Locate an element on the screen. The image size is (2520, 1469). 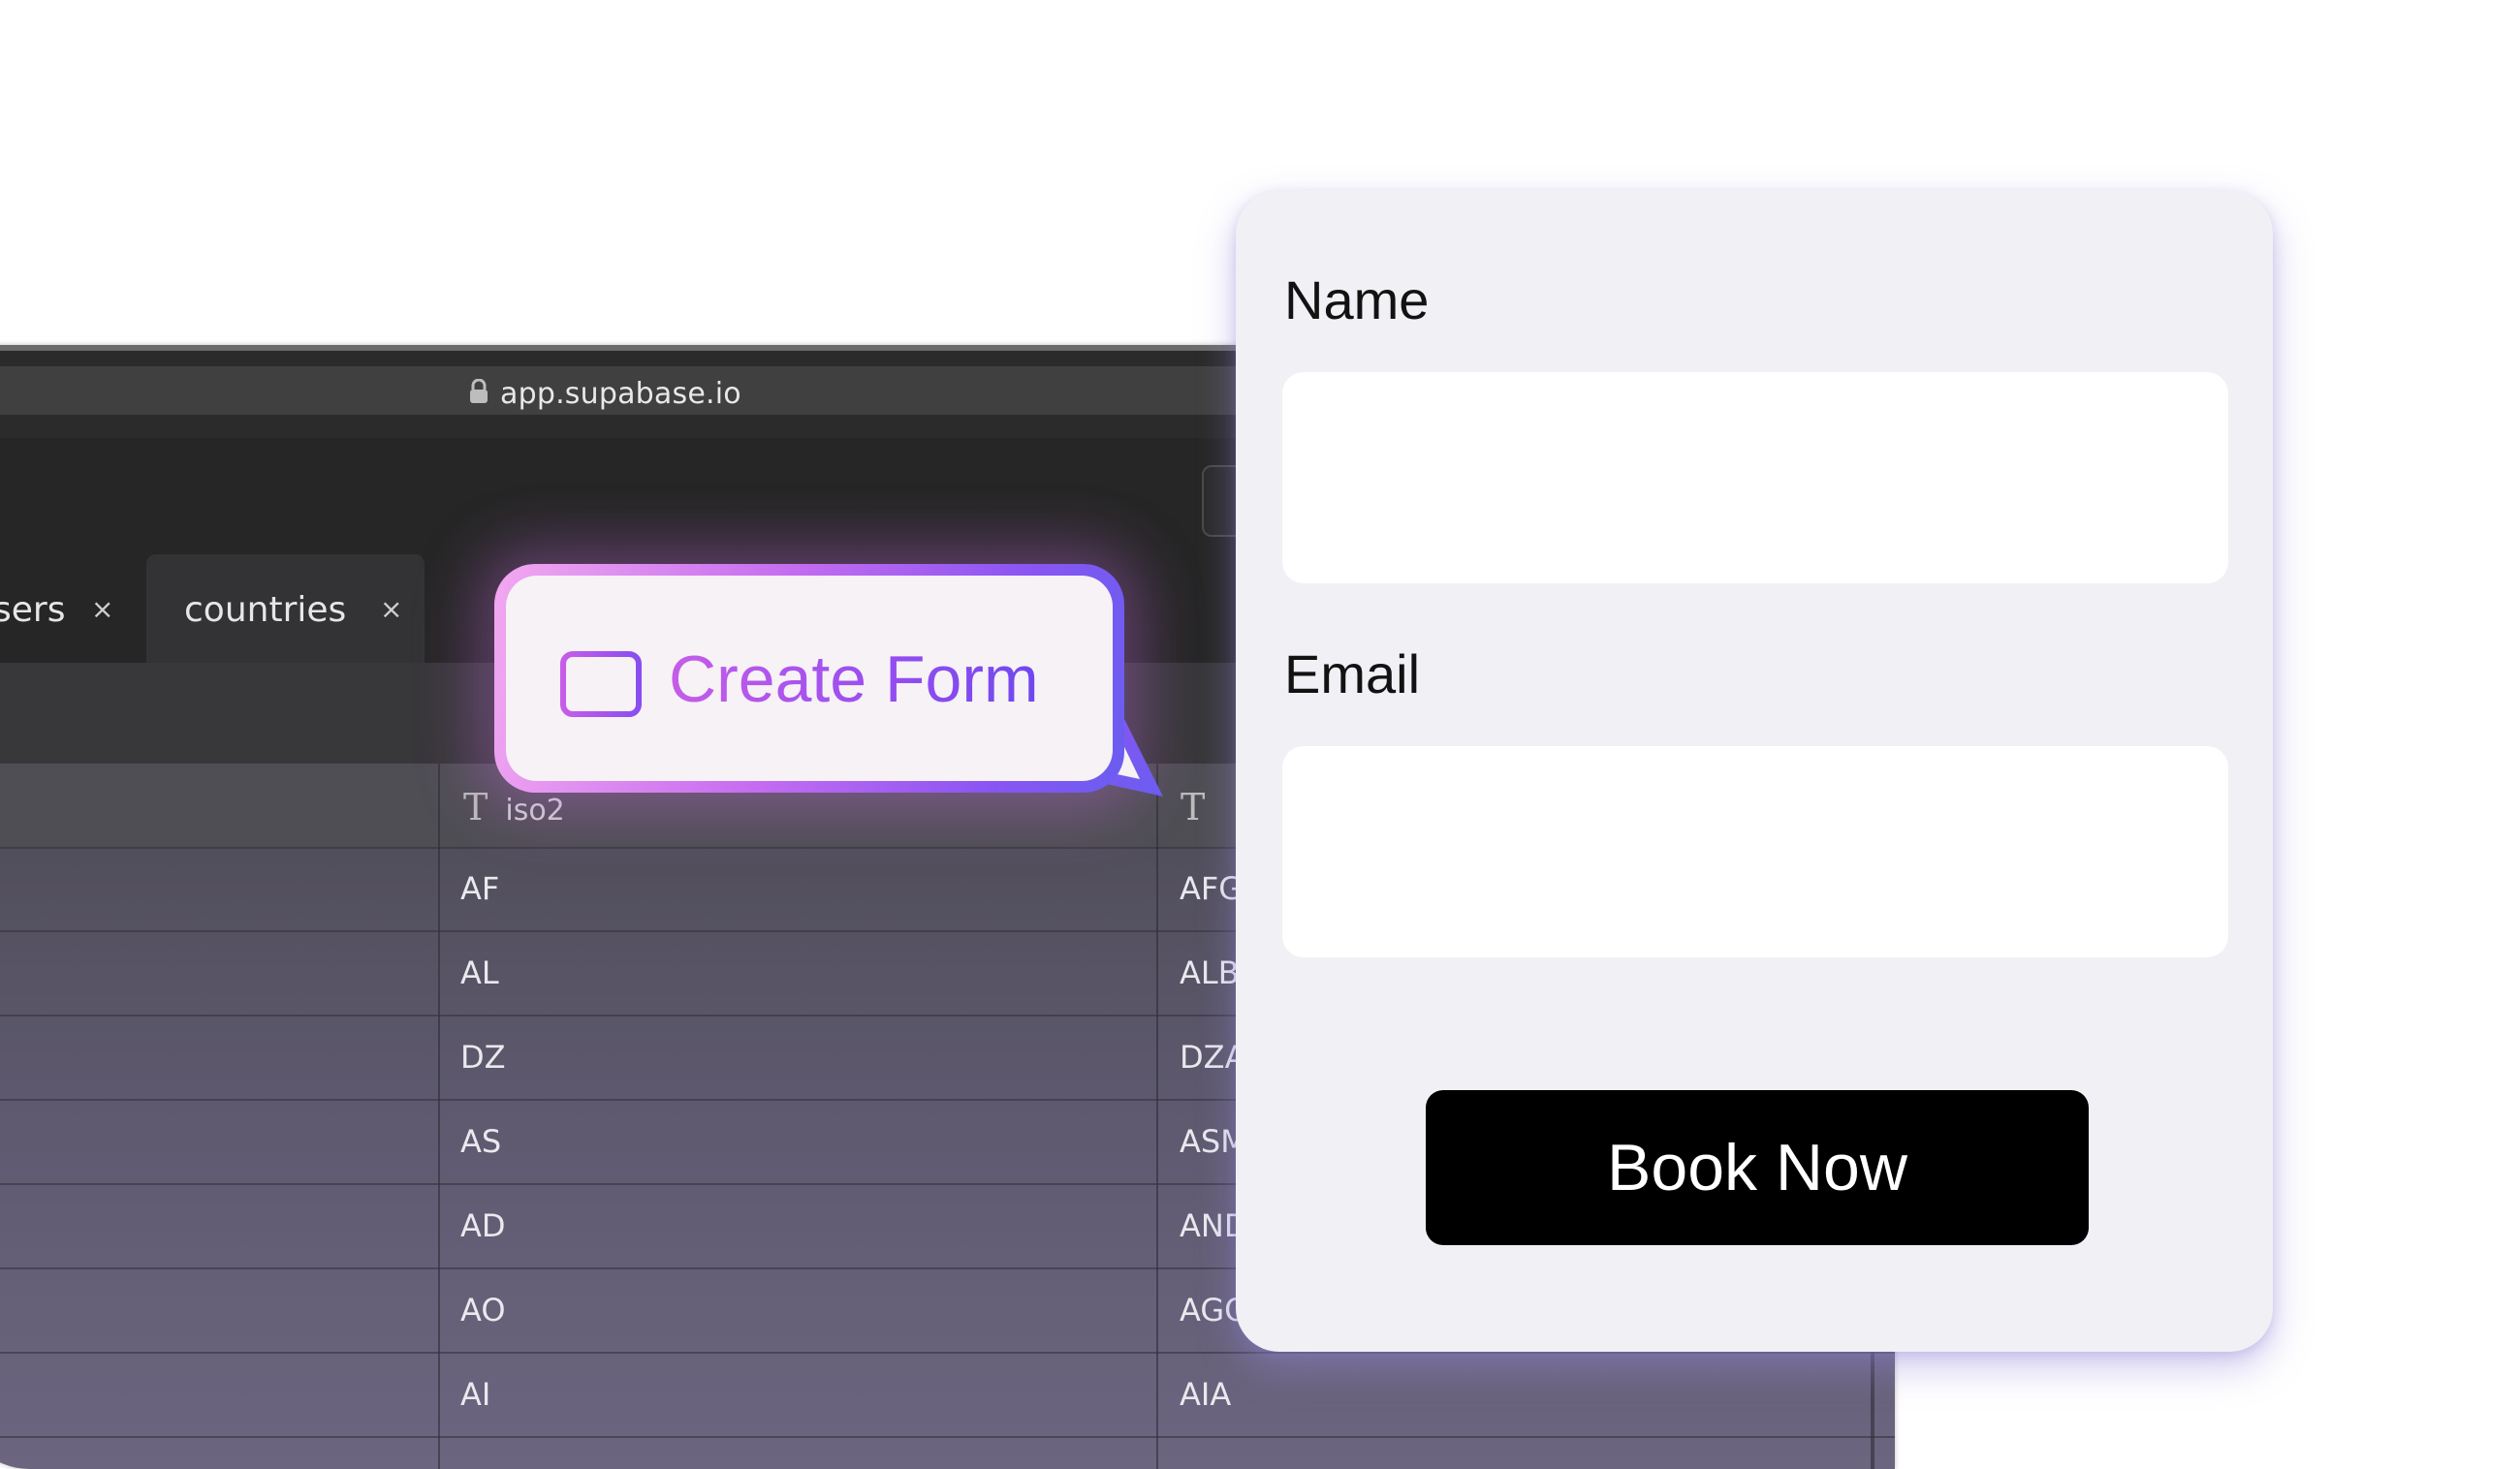
email-input is located at coordinates (1755, 851).